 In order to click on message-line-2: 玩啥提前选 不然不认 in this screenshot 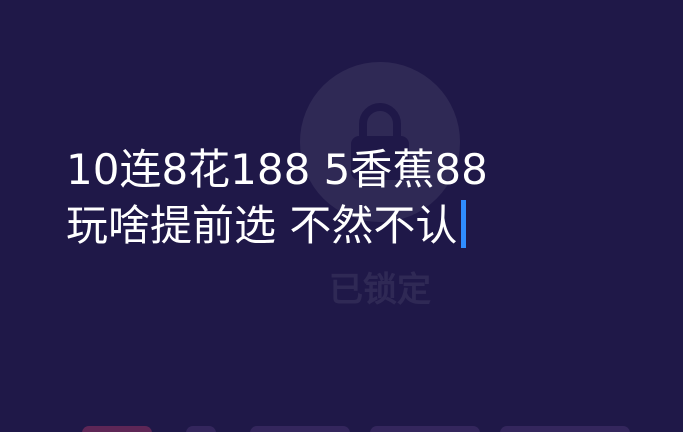, I will do `click(346, 226)`.